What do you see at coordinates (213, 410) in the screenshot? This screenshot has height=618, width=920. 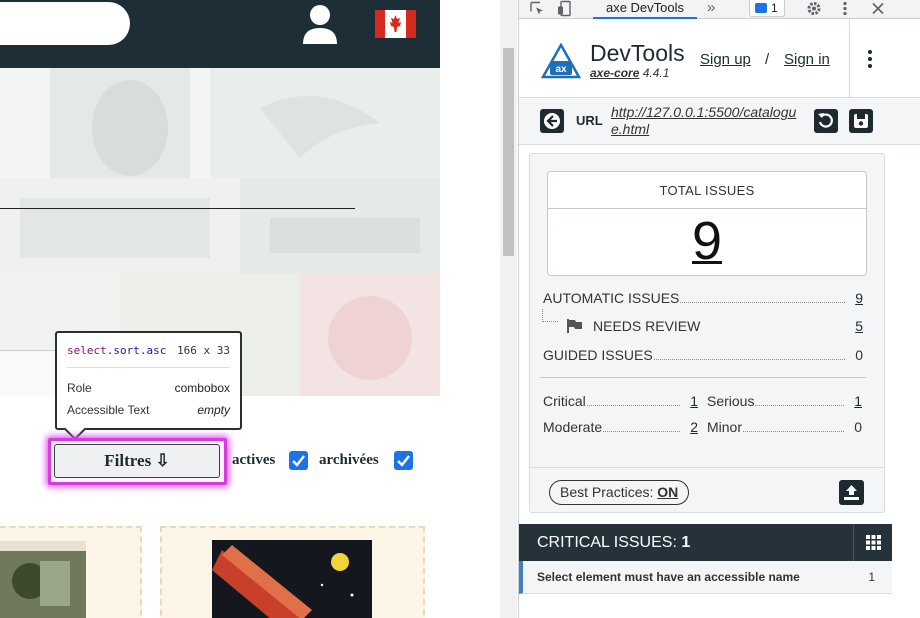 I see `accessible-text-value: empty` at bounding box center [213, 410].